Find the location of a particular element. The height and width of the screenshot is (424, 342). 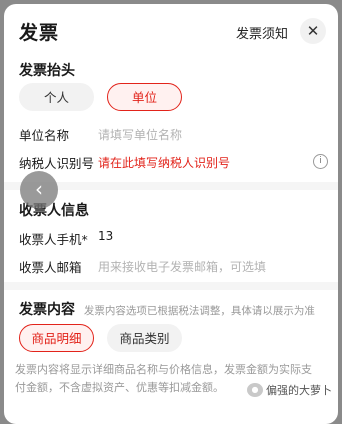

invoice-type-company-button: 单位 is located at coordinates (144, 97).